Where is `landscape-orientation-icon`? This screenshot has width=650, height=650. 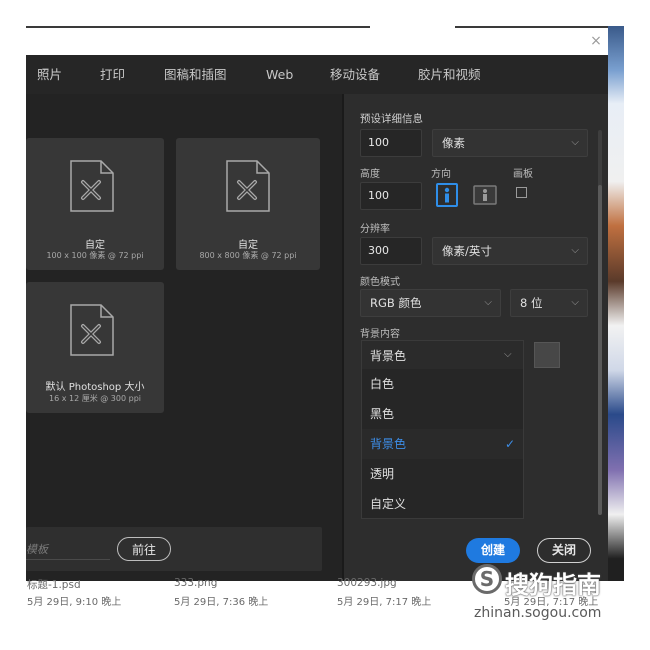 landscape-orientation-icon is located at coordinates (485, 195).